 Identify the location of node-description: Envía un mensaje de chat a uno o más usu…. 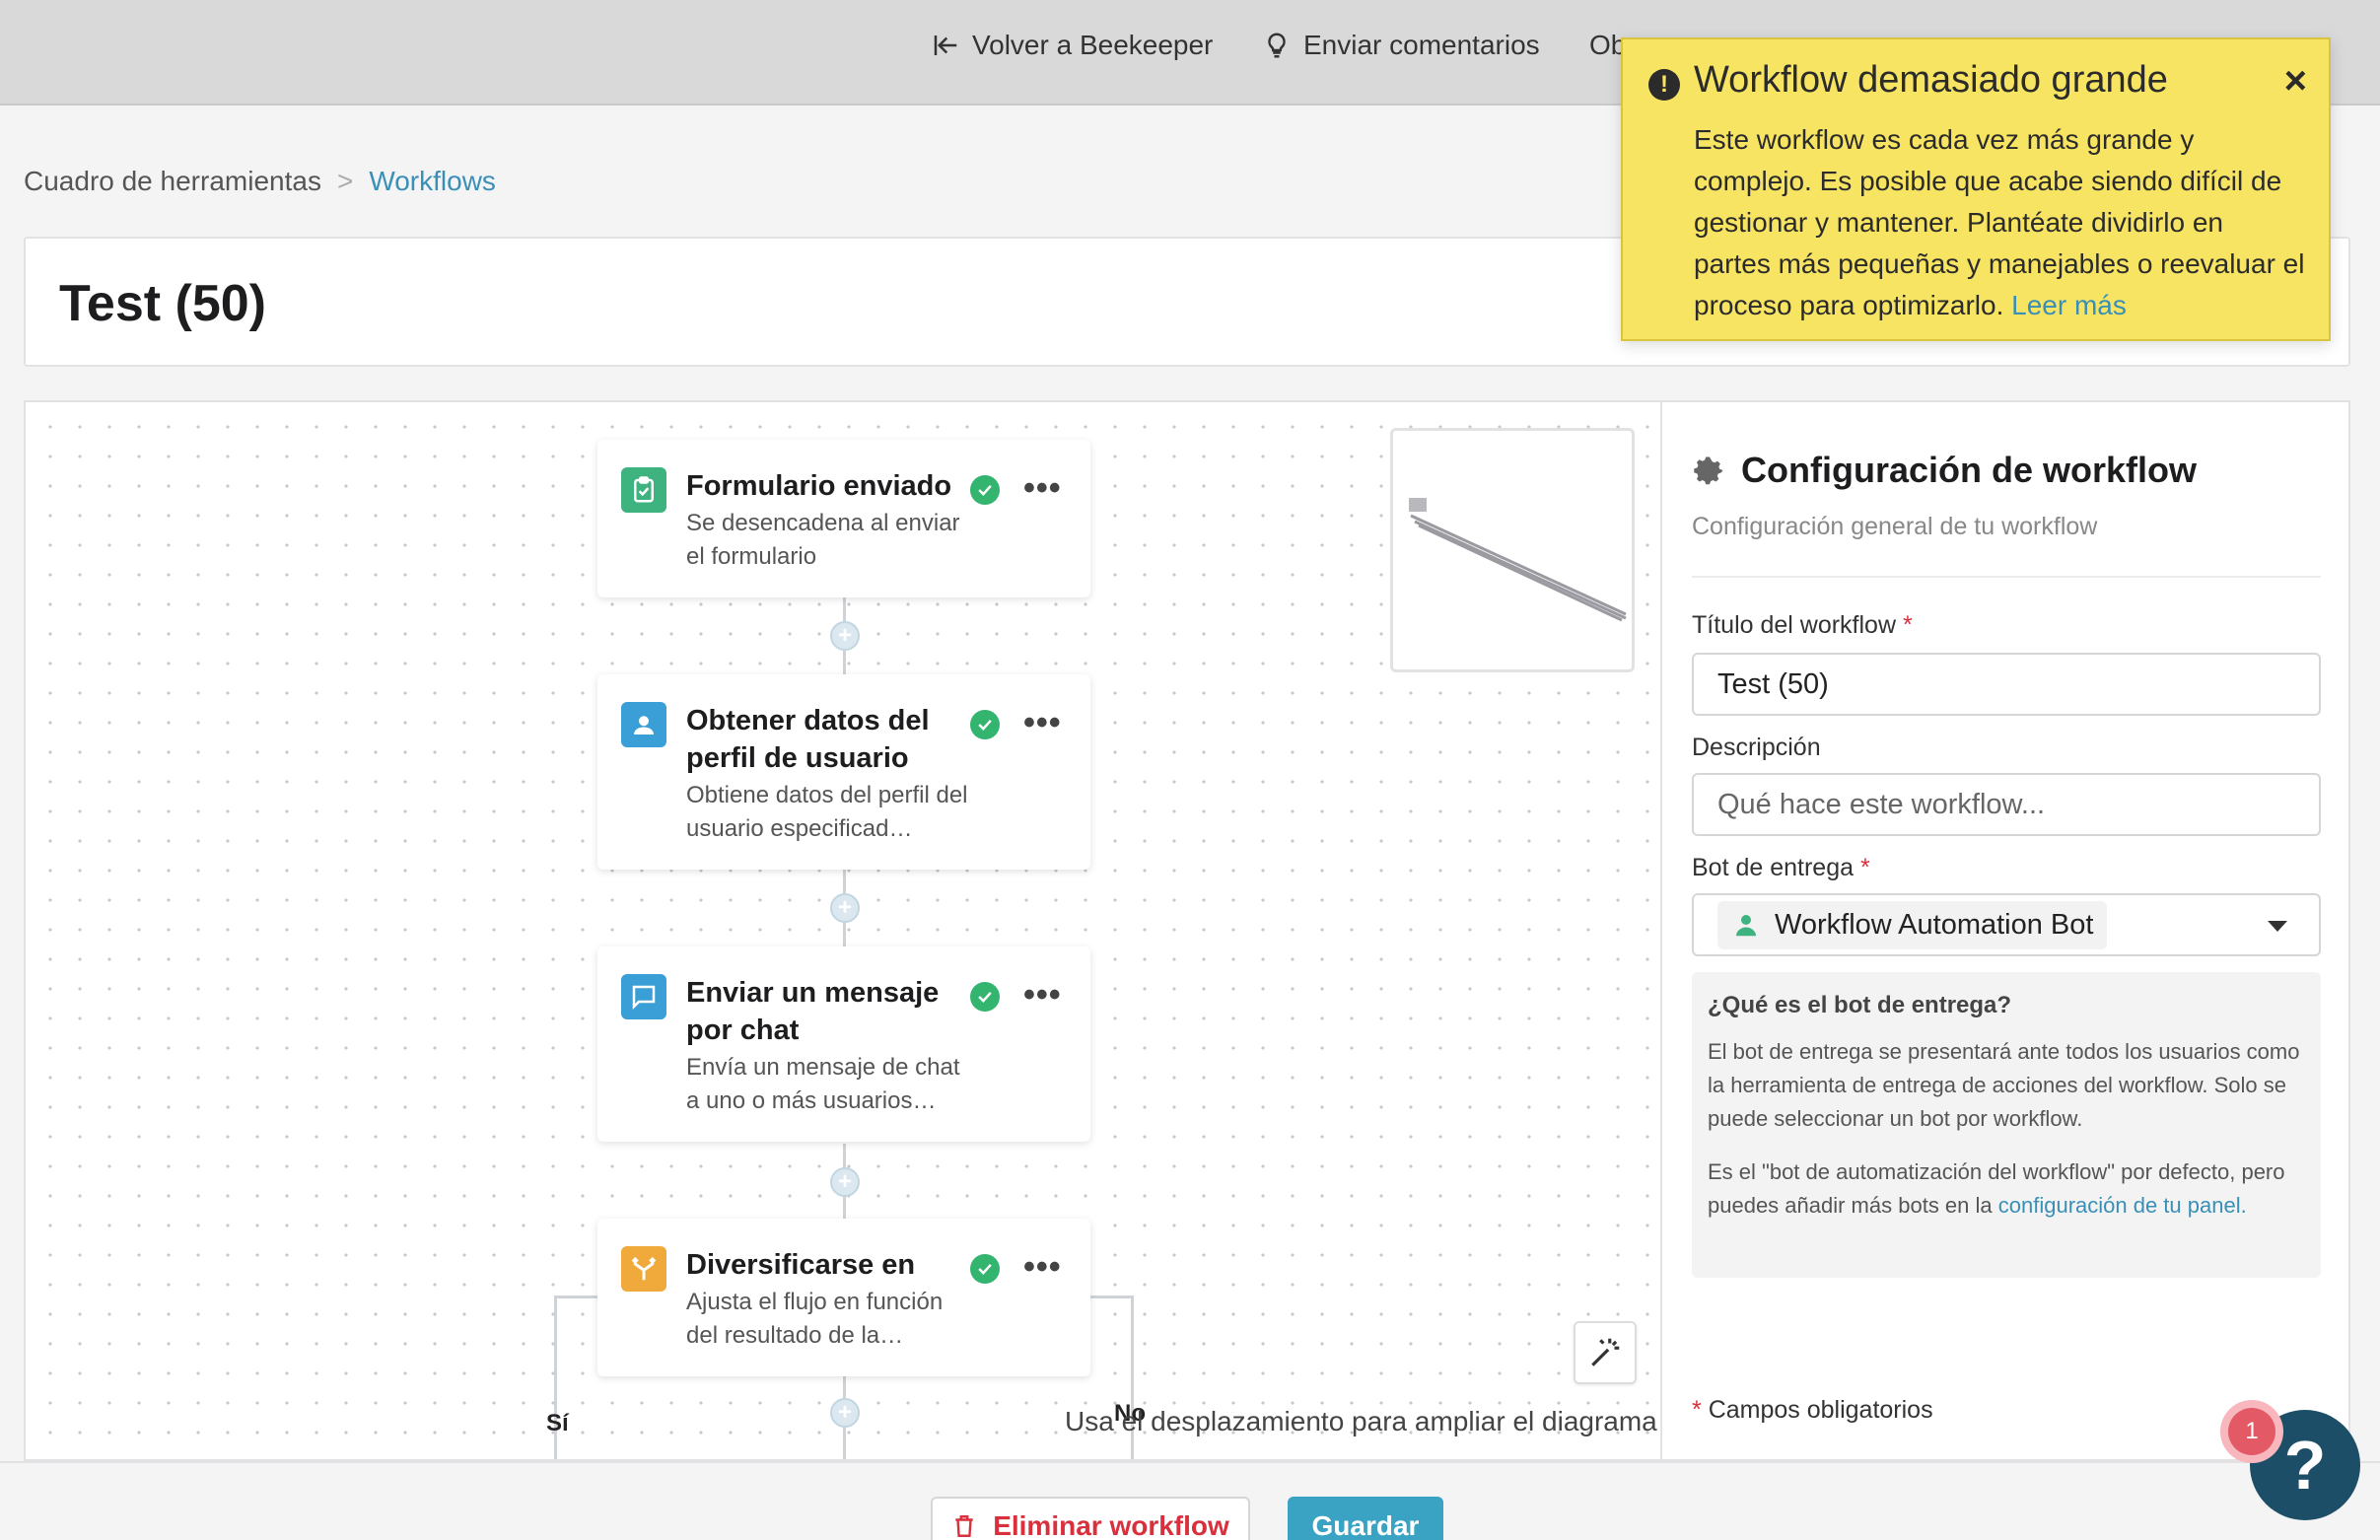
(823, 1084).